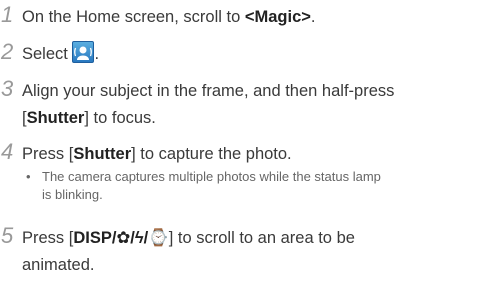 The image size is (496, 296). I want to click on step-text-line-2: [Shutter] to focus., so click(89, 118).